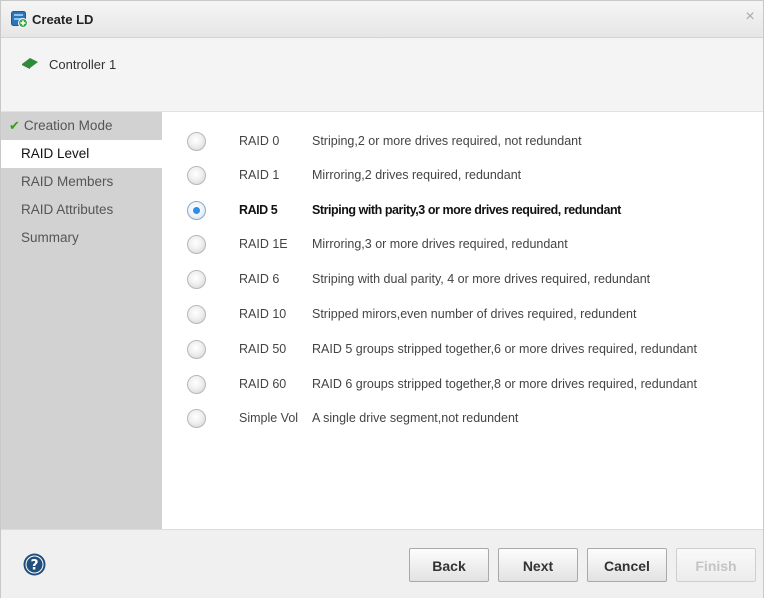 Image resolution: width=764 pixels, height=598 pixels. I want to click on raid-level-label: RAID 1E, so click(263, 244).